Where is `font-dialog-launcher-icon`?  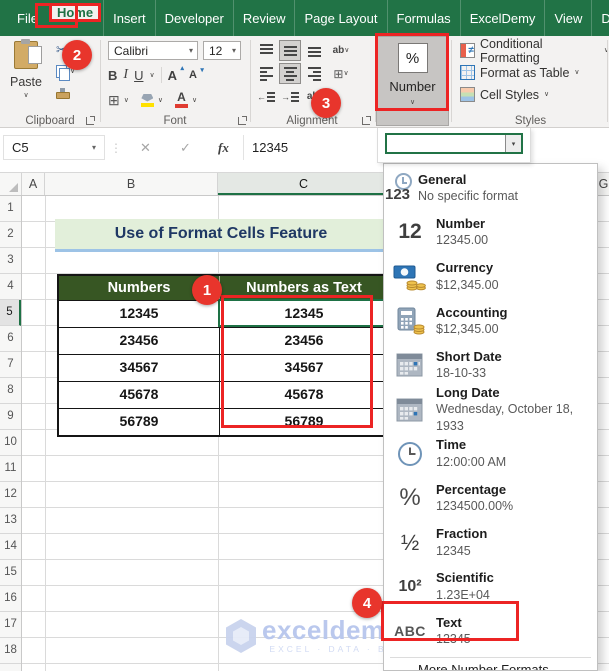
font-dialog-launcher-icon is located at coordinates (242, 120).